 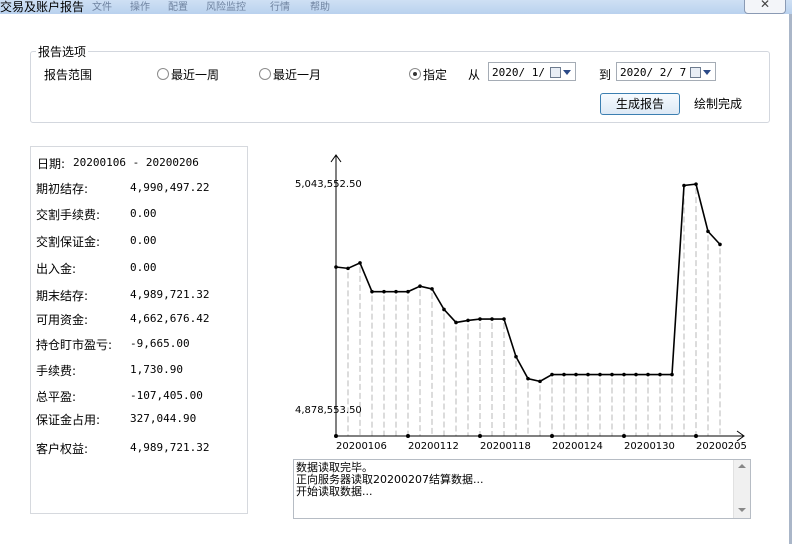 What do you see at coordinates (640, 104) in the screenshot?
I see `generate-report-button: 生成报告` at bounding box center [640, 104].